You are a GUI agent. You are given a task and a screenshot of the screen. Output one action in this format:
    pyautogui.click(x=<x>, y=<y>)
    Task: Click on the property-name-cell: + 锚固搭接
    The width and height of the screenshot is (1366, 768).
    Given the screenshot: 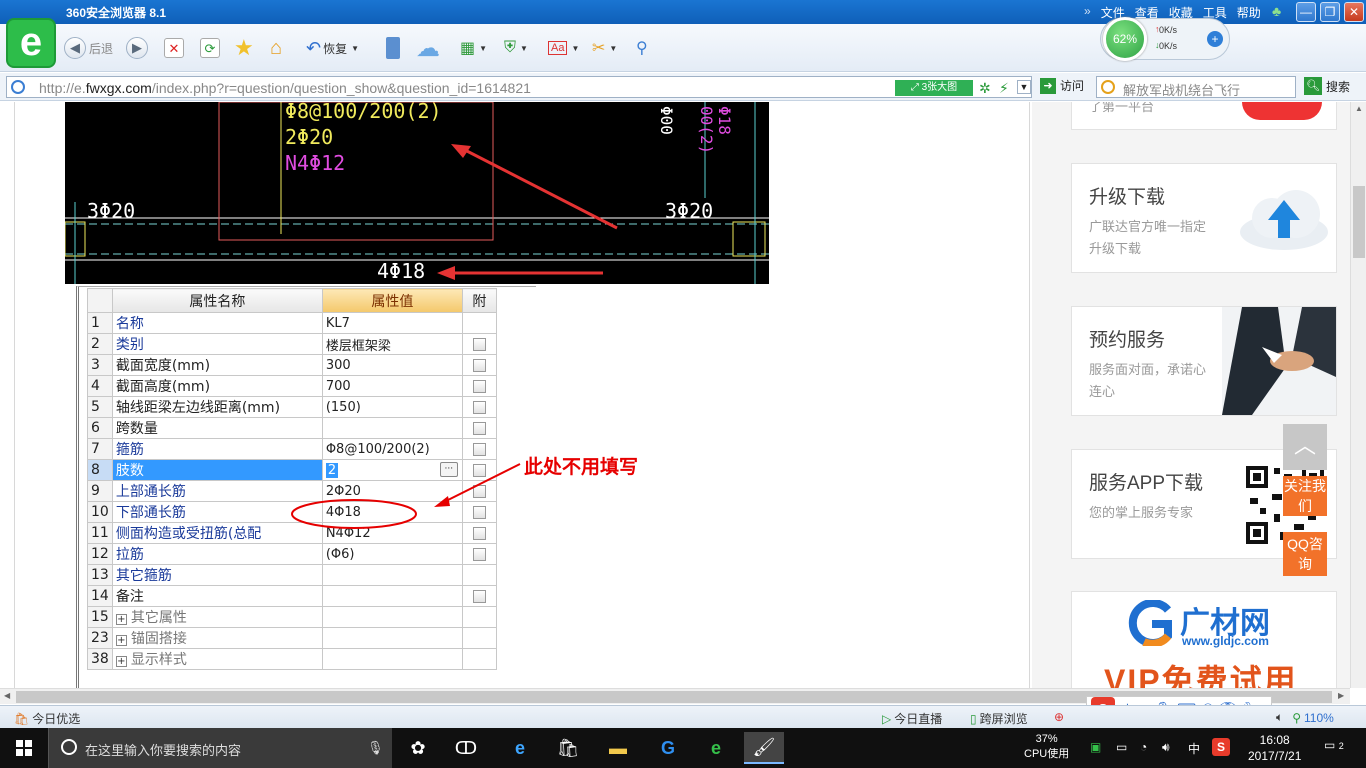 What is the action you would take?
    pyautogui.click(x=217, y=638)
    